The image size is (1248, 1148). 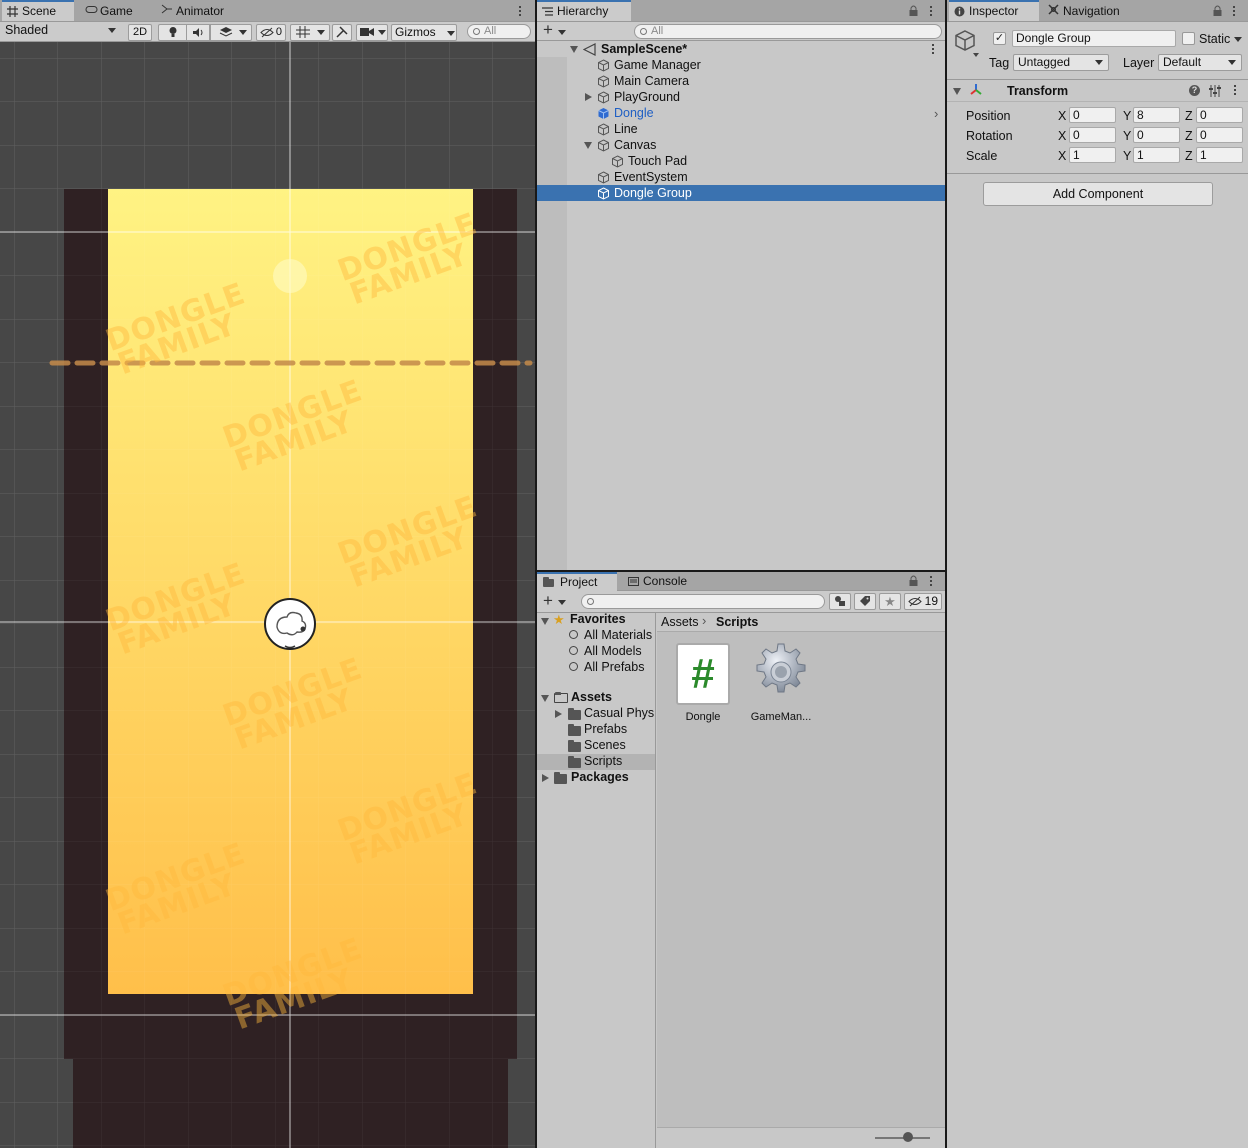 I want to click on gizmos-dropdown: Gizmos, so click(x=424, y=32).